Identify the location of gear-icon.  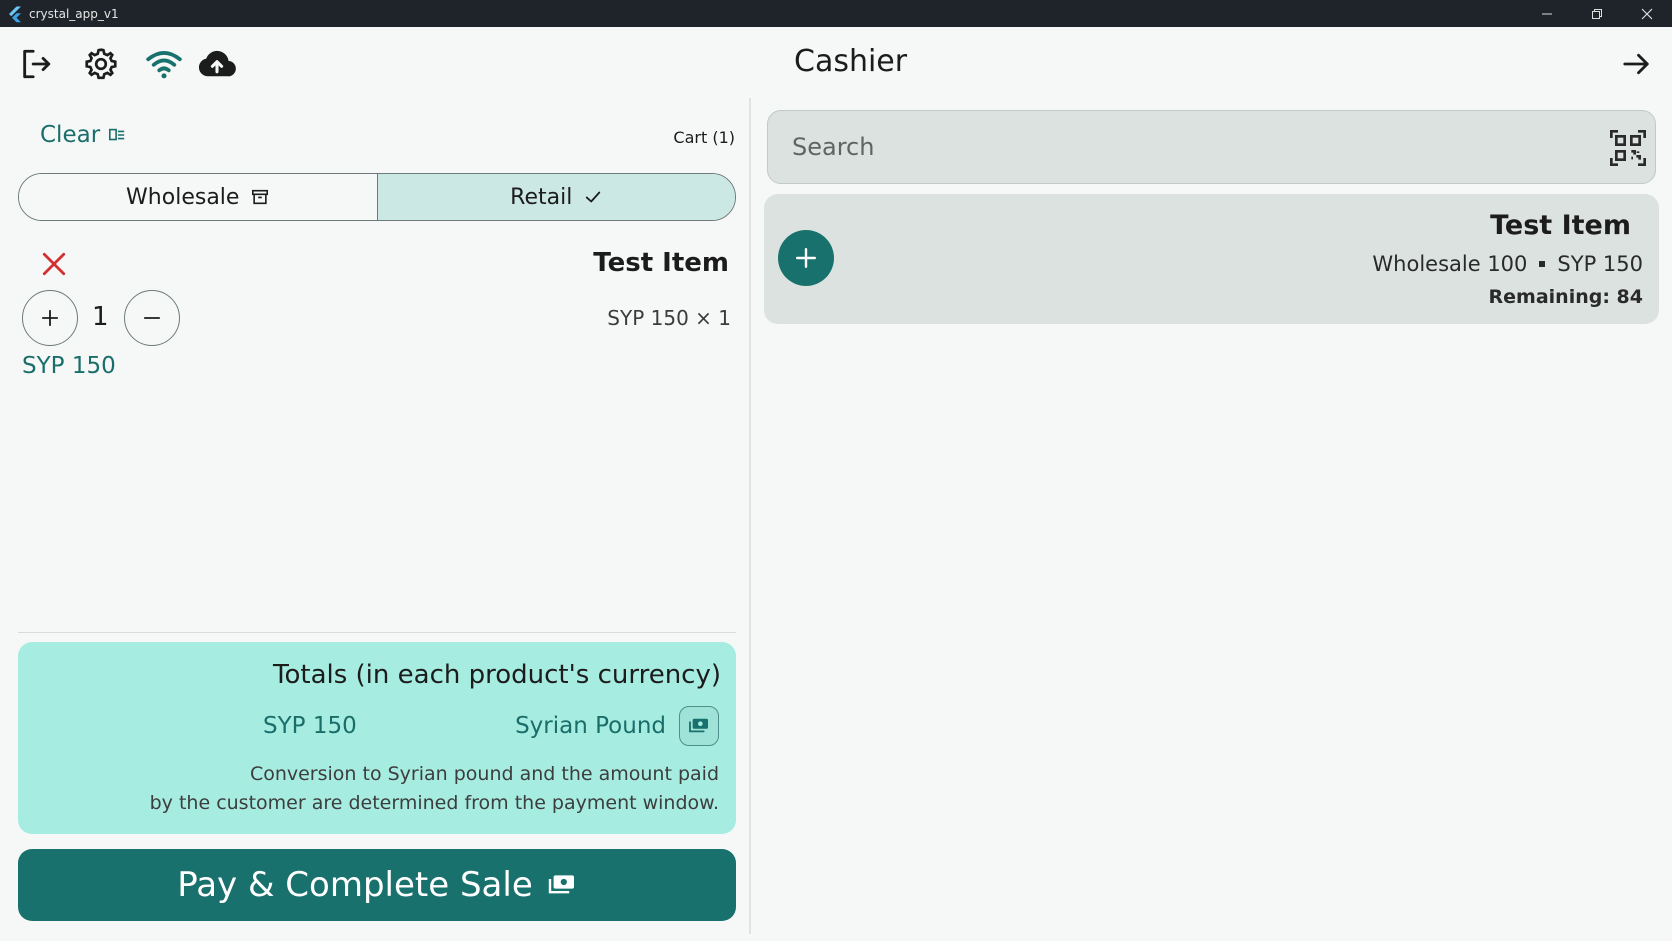
(101, 64).